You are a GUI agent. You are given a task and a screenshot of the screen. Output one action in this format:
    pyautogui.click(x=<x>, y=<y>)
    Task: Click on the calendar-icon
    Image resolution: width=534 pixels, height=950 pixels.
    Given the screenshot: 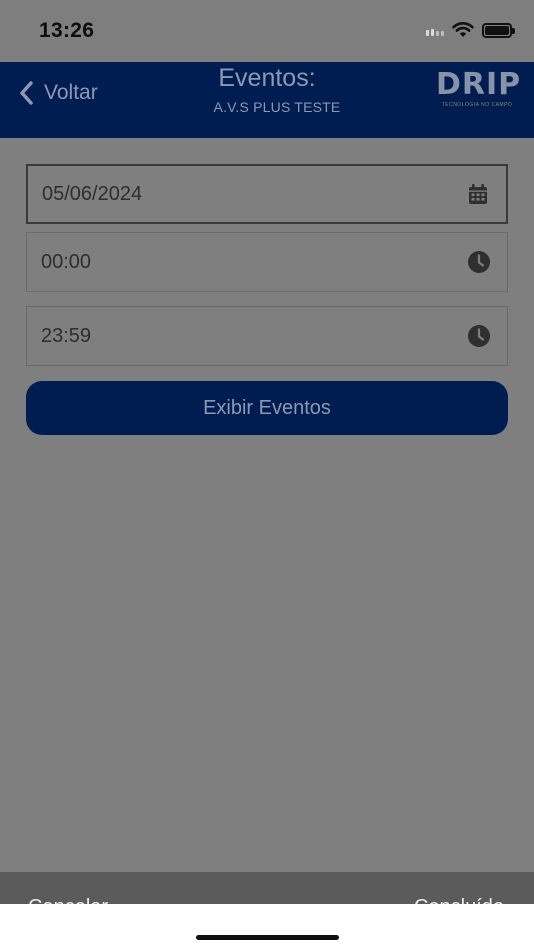 What is the action you would take?
    pyautogui.click(x=478, y=194)
    